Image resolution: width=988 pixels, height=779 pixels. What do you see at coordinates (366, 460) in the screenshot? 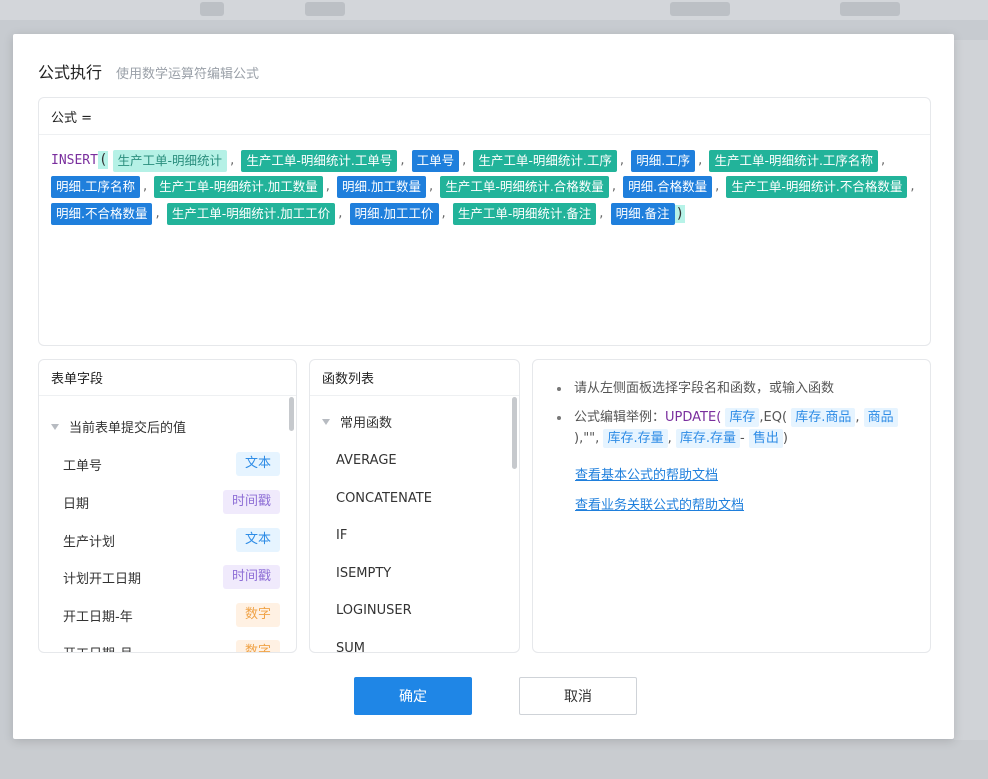
I see `function-item: AVERAGE` at bounding box center [366, 460].